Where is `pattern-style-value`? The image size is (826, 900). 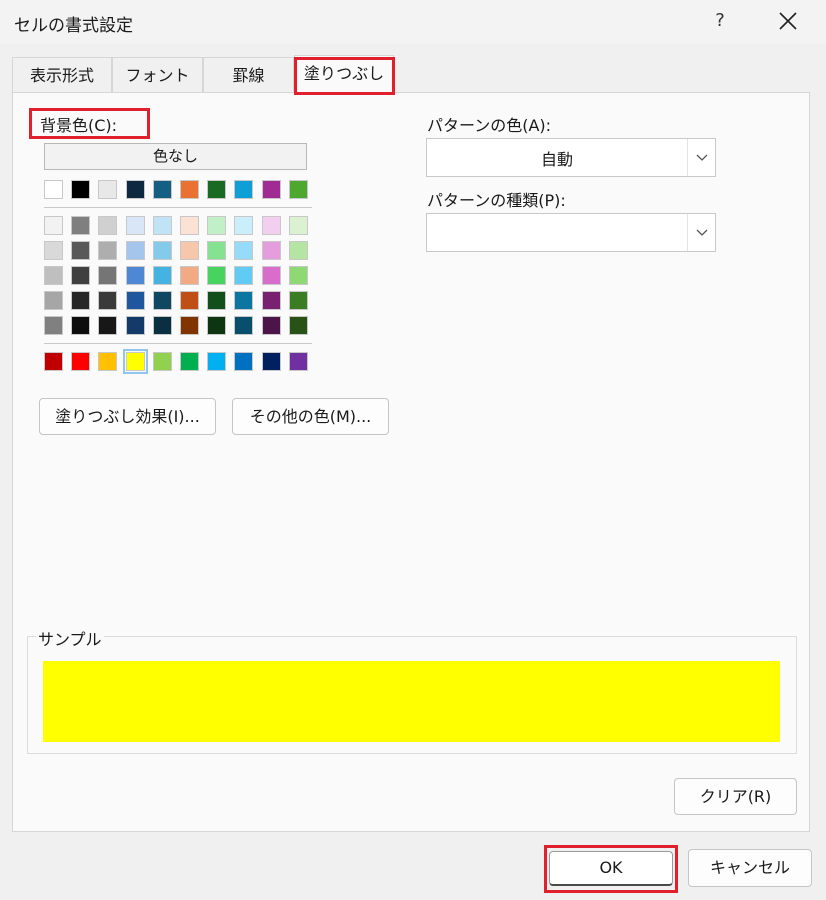 pattern-style-value is located at coordinates (557, 232).